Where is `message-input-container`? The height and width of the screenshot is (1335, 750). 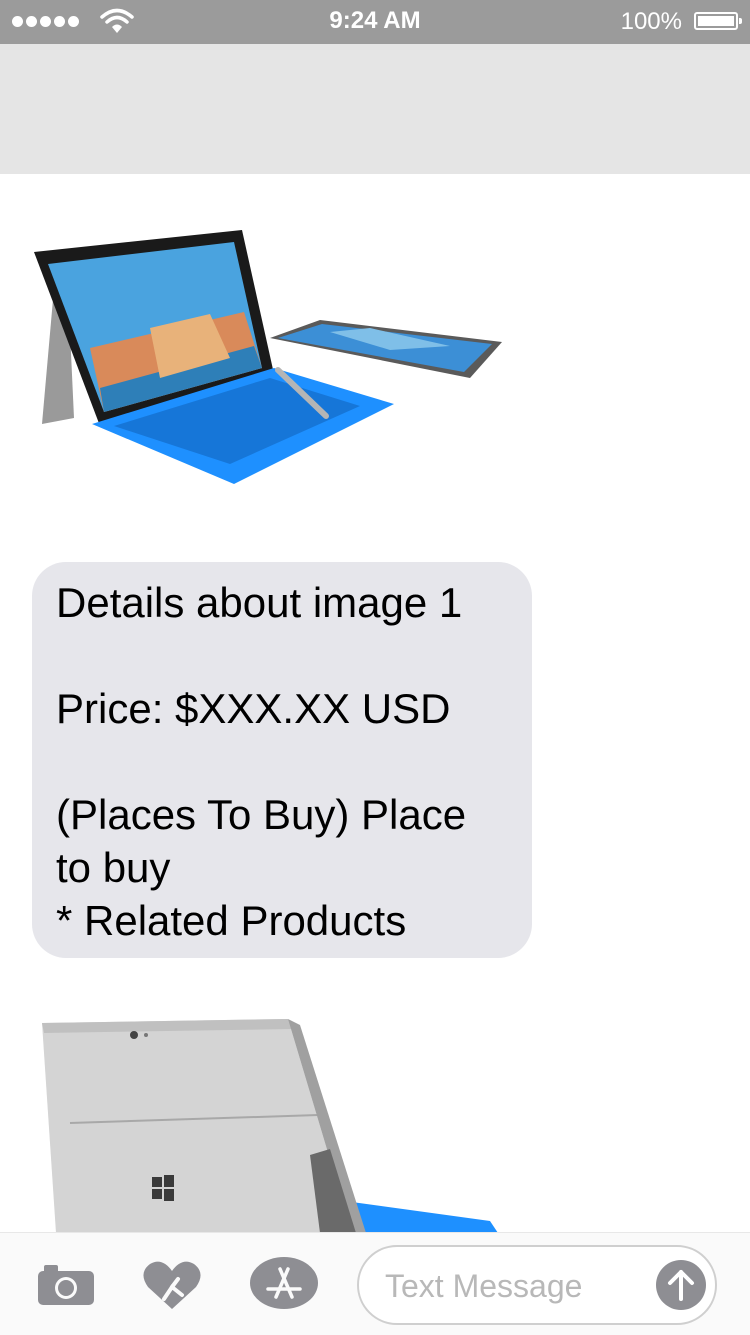
message-input-container is located at coordinates (537, 1285).